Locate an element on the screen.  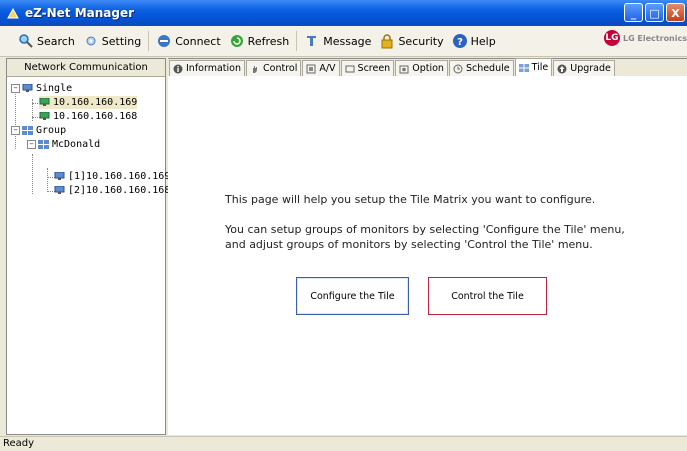
search-icon is located at coordinates (26, 41).